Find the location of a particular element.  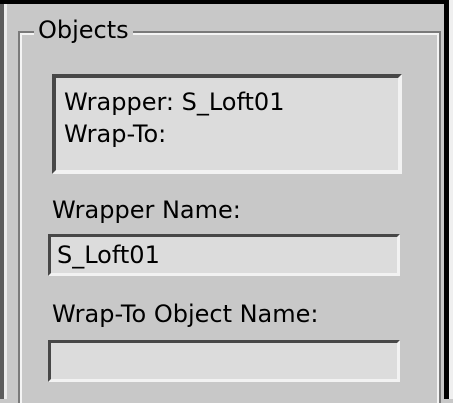

objects-groupbox-title: Objects is located at coordinates (83, 30).